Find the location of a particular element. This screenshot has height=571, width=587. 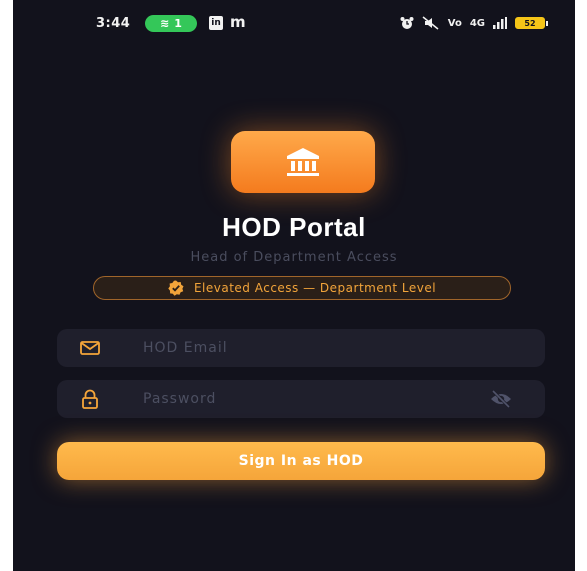

hotspot-icon: ≋ is located at coordinates (165, 23).